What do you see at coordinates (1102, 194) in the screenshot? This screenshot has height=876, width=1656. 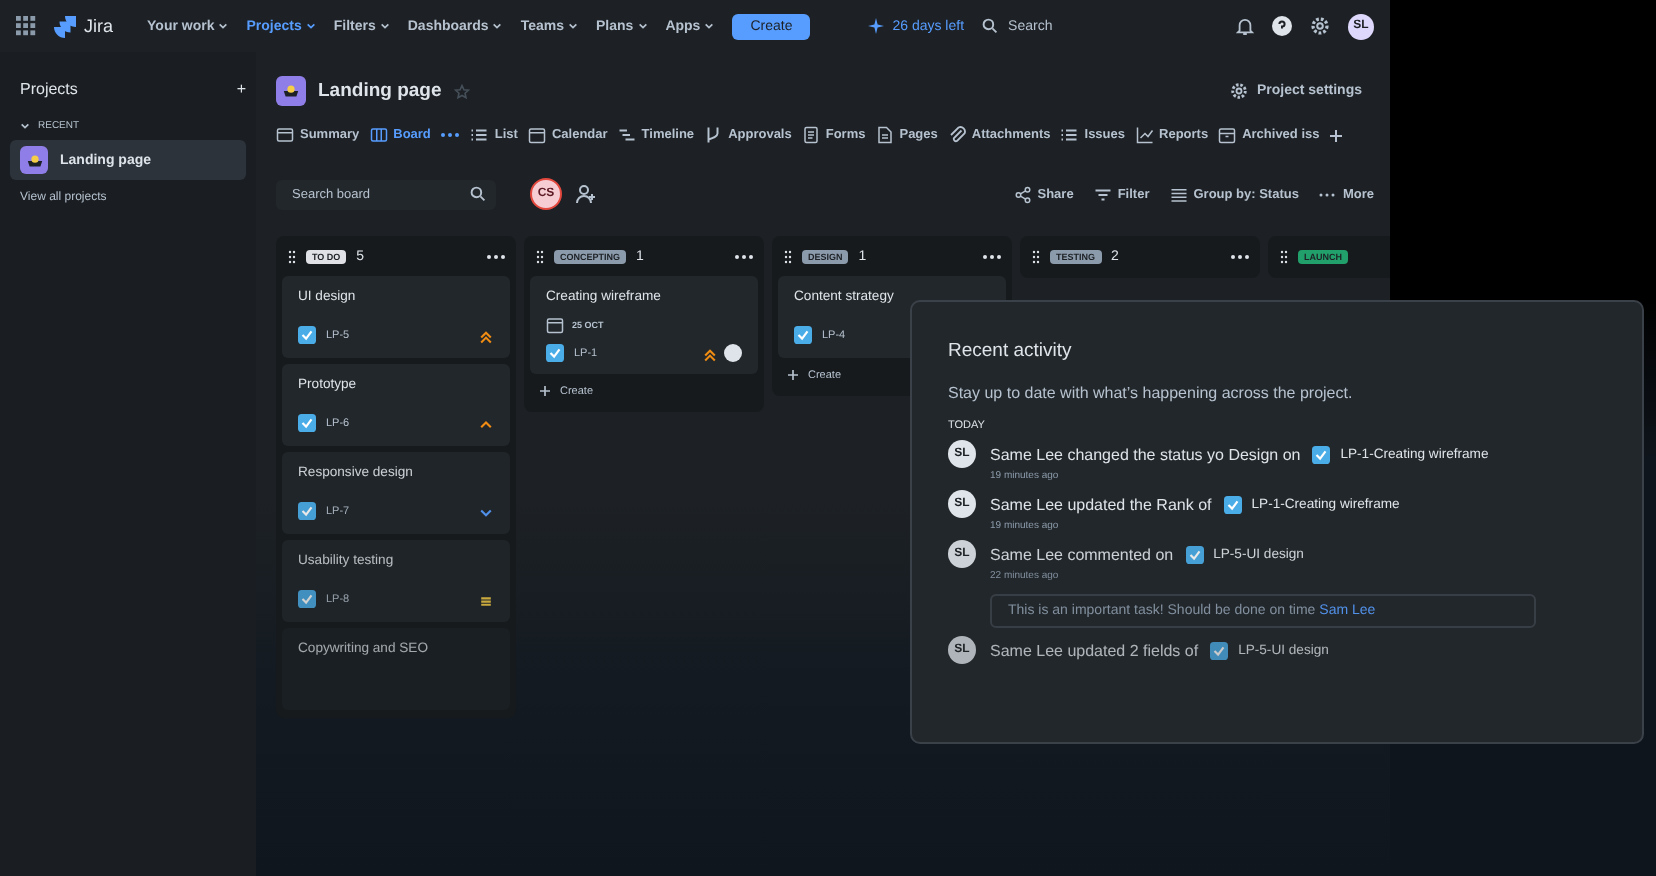 I see `filter-icon` at bounding box center [1102, 194].